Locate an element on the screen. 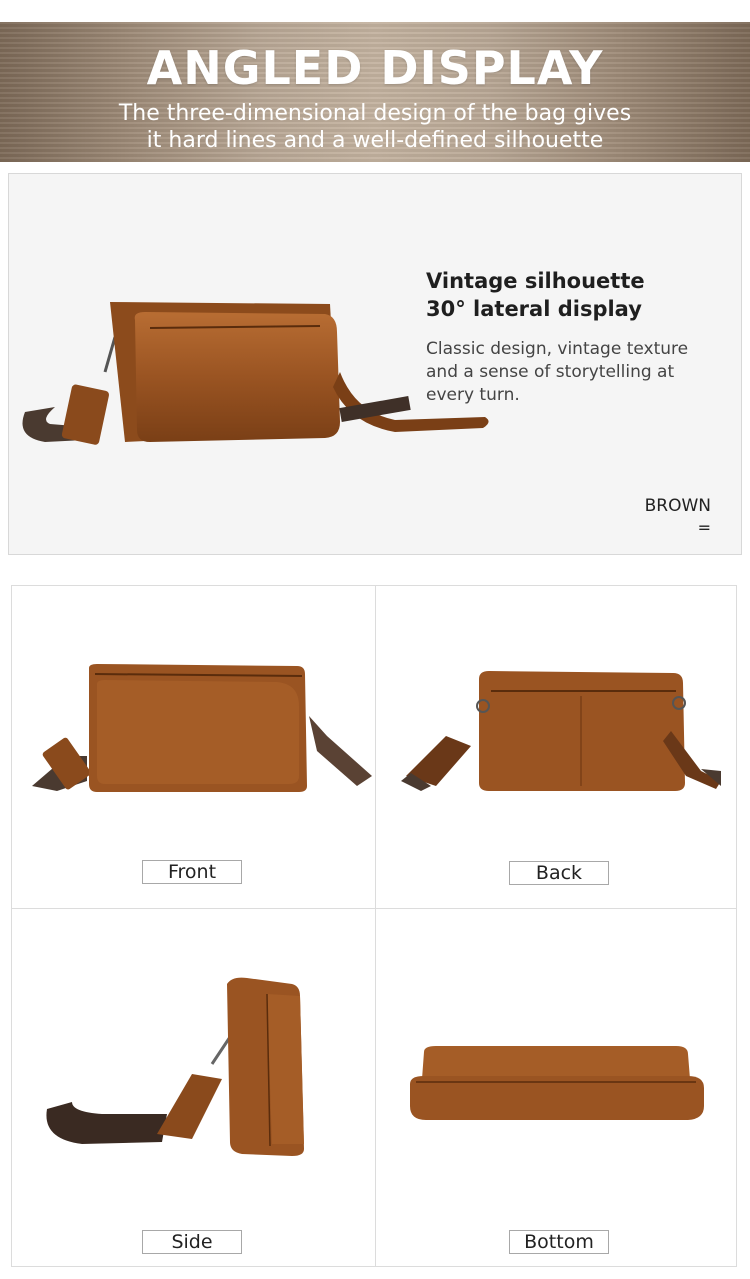 The height and width of the screenshot is (1279, 750). view-label-front: Front is located at coordinates (192, 872).